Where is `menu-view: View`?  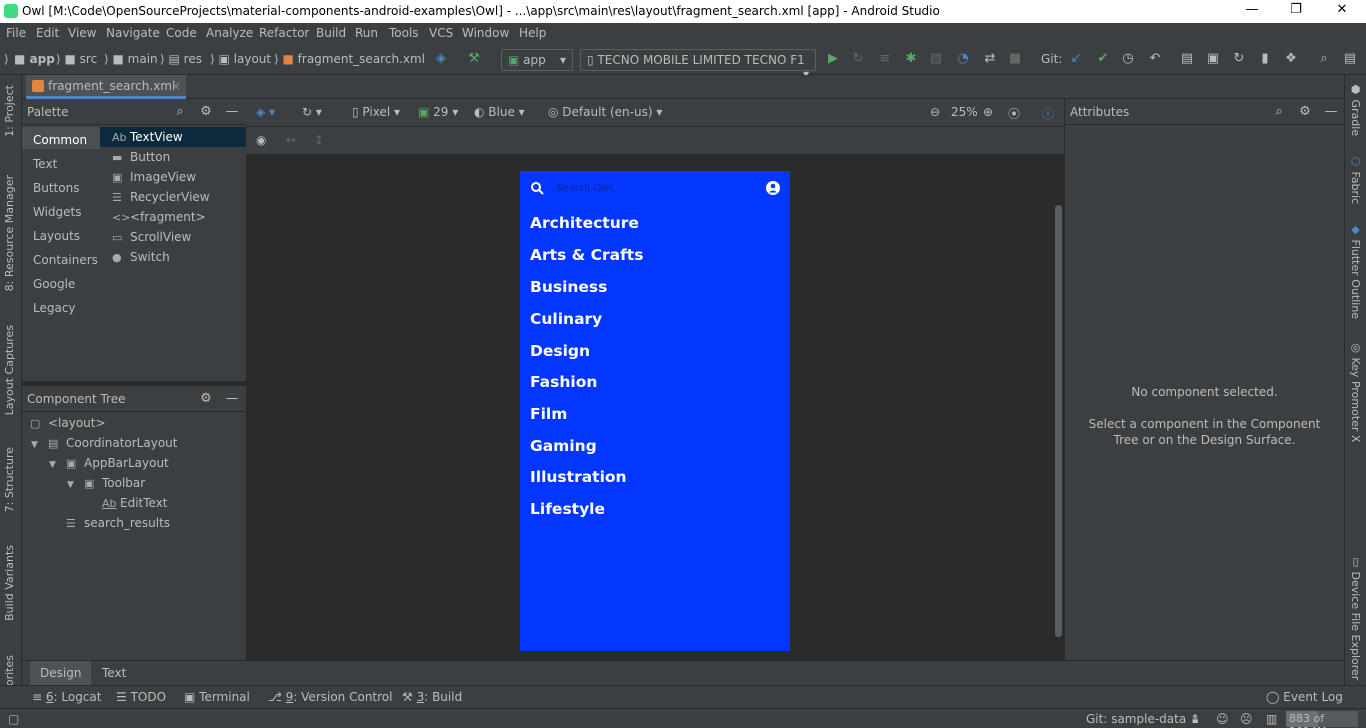 menu-view: View is located at coordinates (82, 33).